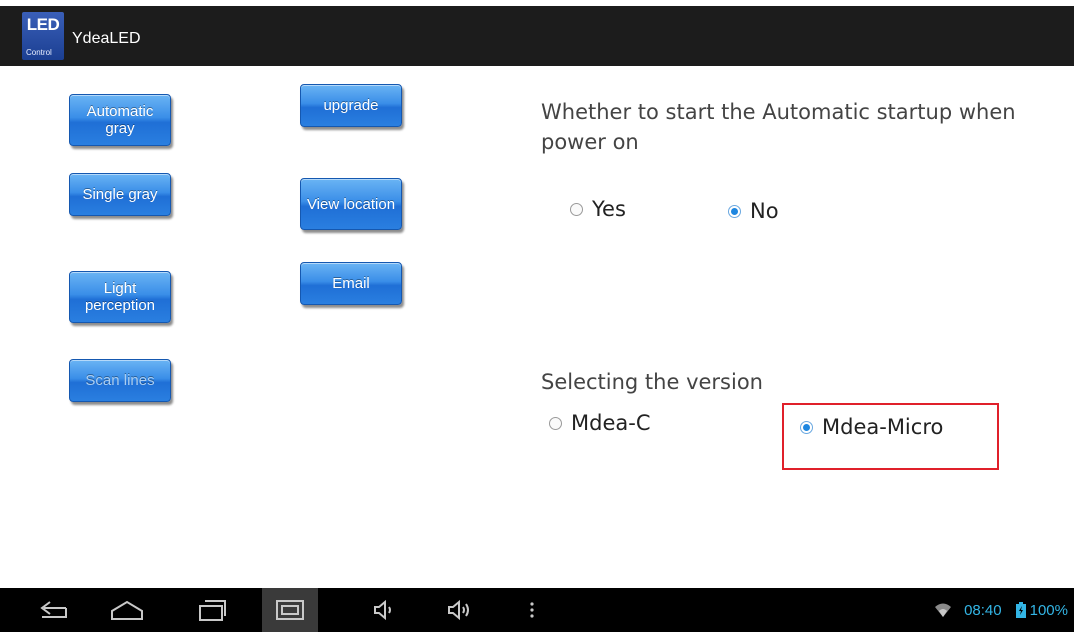 Image resolution: width=1074 pixels, height=632 pixels. What do you see at coordinates (611, 423) in the screenshot?
I see `radio-mdea-c-label: Mdea-C` at bounding box center [611, 423].